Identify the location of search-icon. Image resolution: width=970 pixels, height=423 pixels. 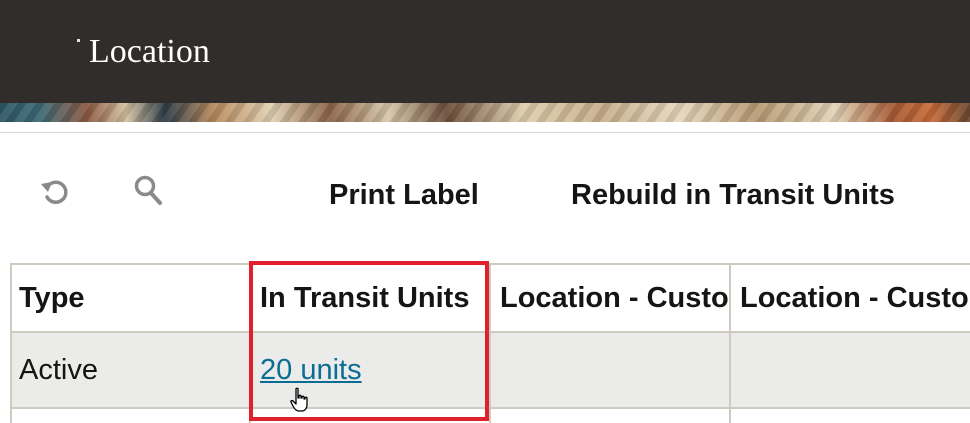
(148, 191).